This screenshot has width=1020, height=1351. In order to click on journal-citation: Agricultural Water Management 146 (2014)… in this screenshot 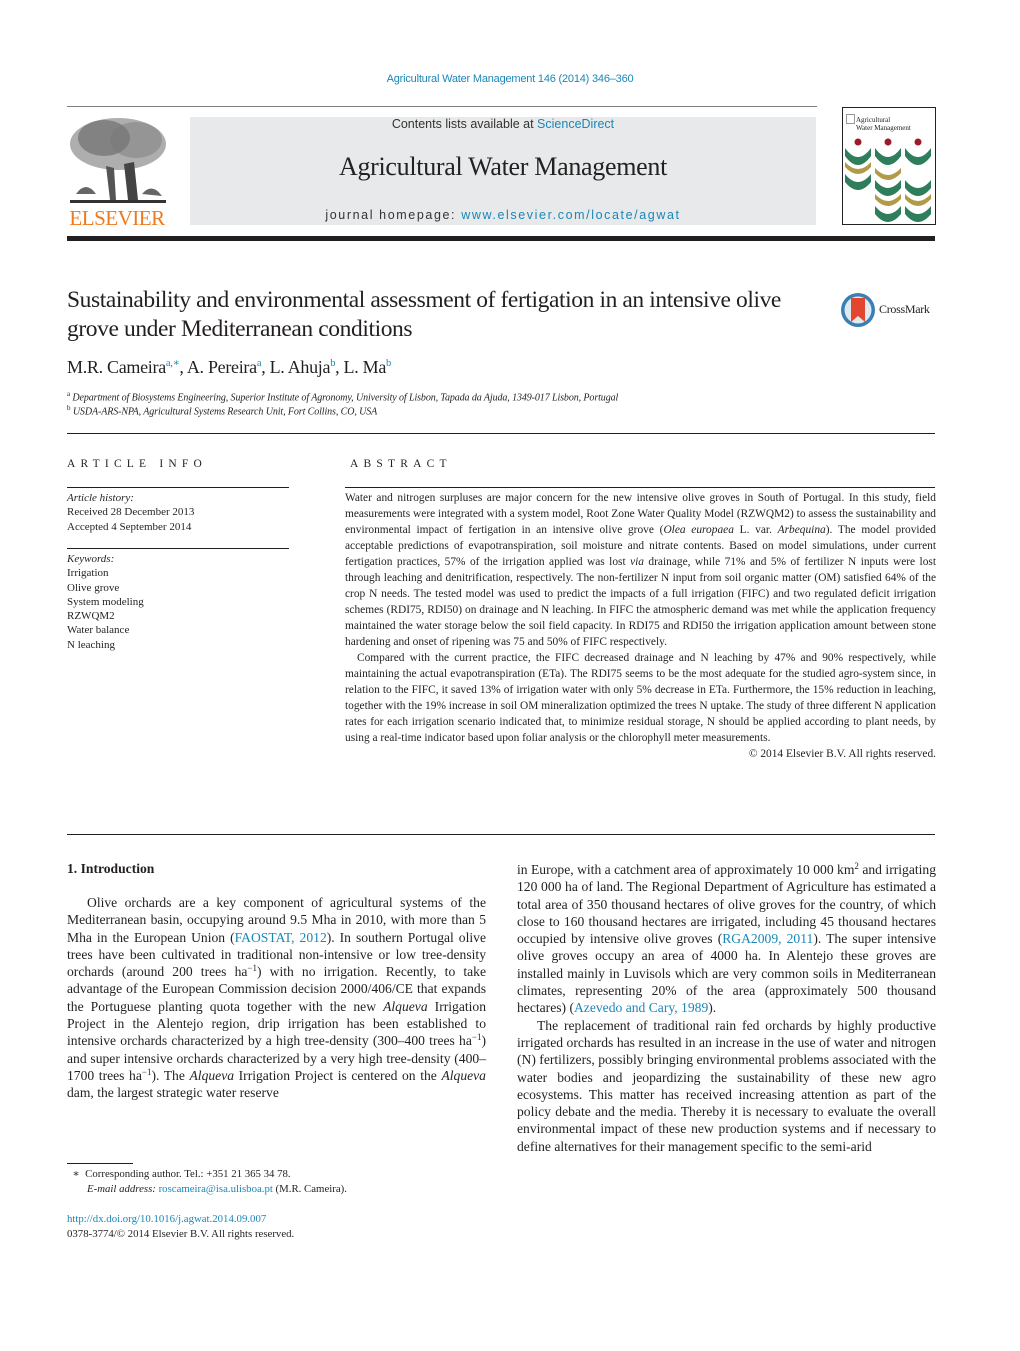, I will do `click(510, 79)`.